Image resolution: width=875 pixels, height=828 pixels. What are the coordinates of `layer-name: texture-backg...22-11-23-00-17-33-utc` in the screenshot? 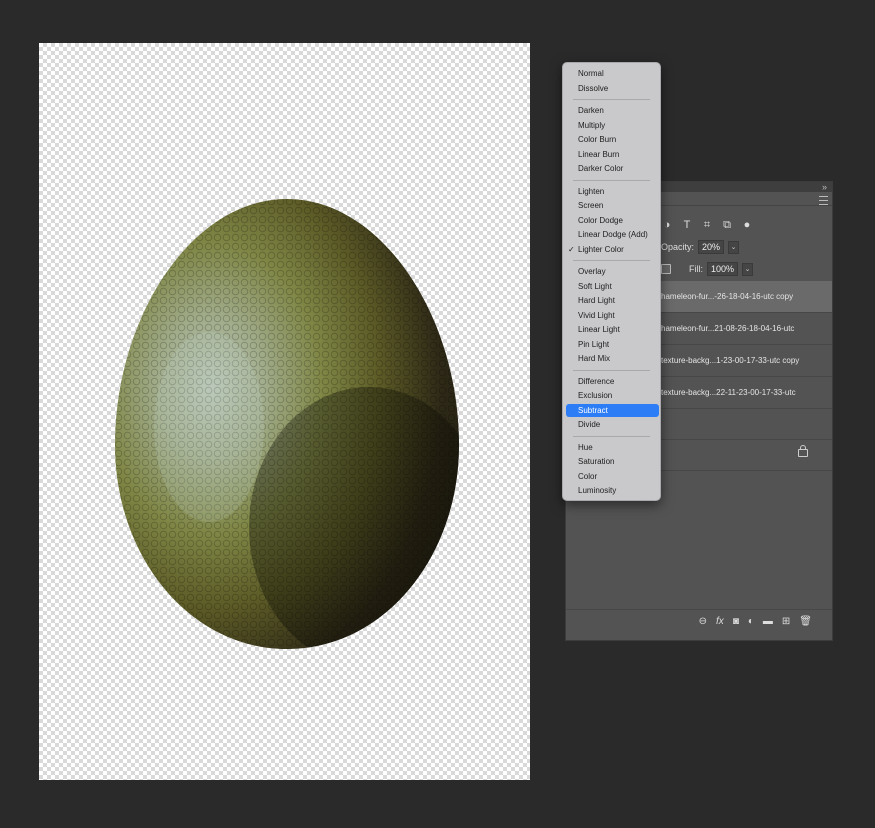 It's located at (728, 392).